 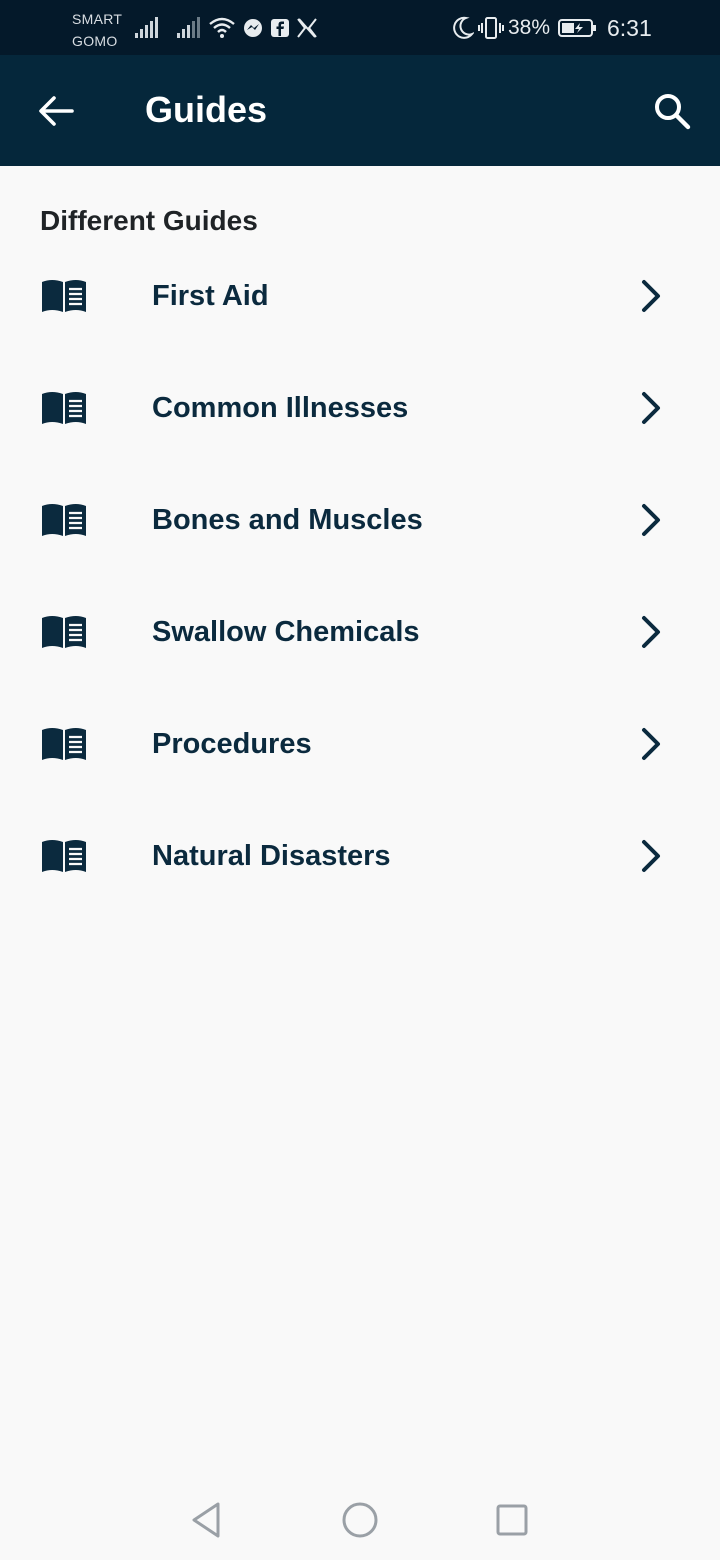 I want to click on carrier-line-2: GOMO, so click(x=95, y=41).